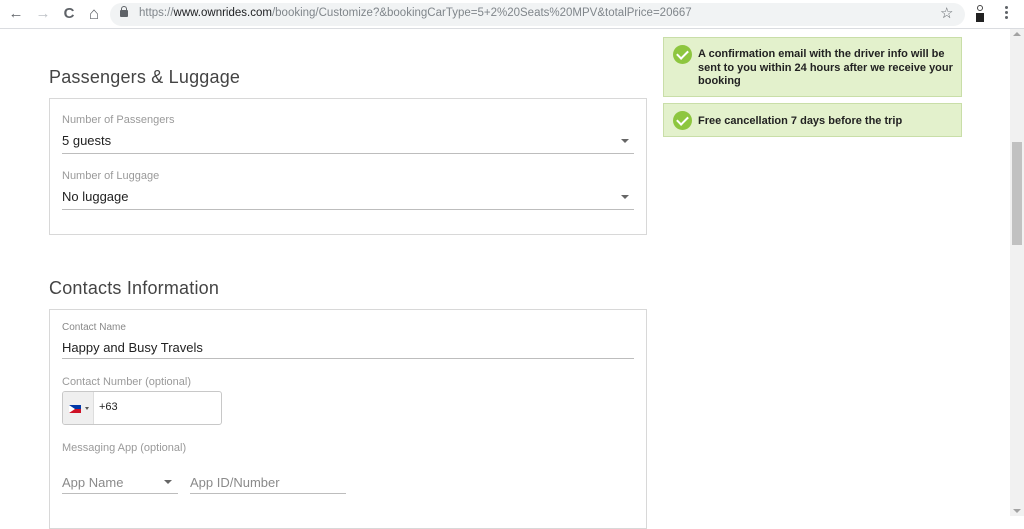 This screenshot has width=1024, height=529. I want to click on browser-menu-icon, so click(1006, 14).